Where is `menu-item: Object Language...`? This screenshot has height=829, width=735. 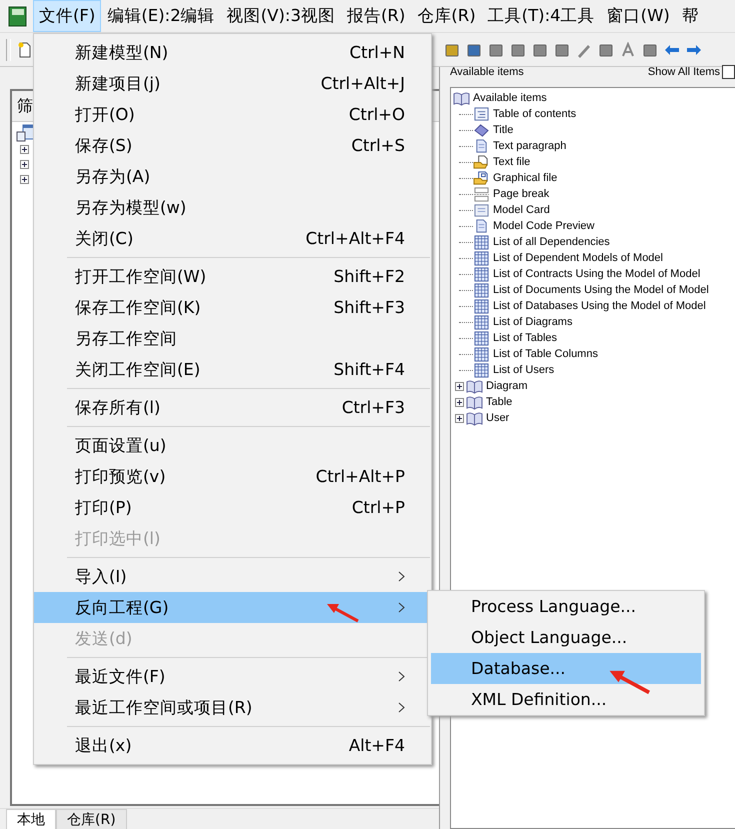 menu-item: Object Language... is located at coordinates (566, 637).